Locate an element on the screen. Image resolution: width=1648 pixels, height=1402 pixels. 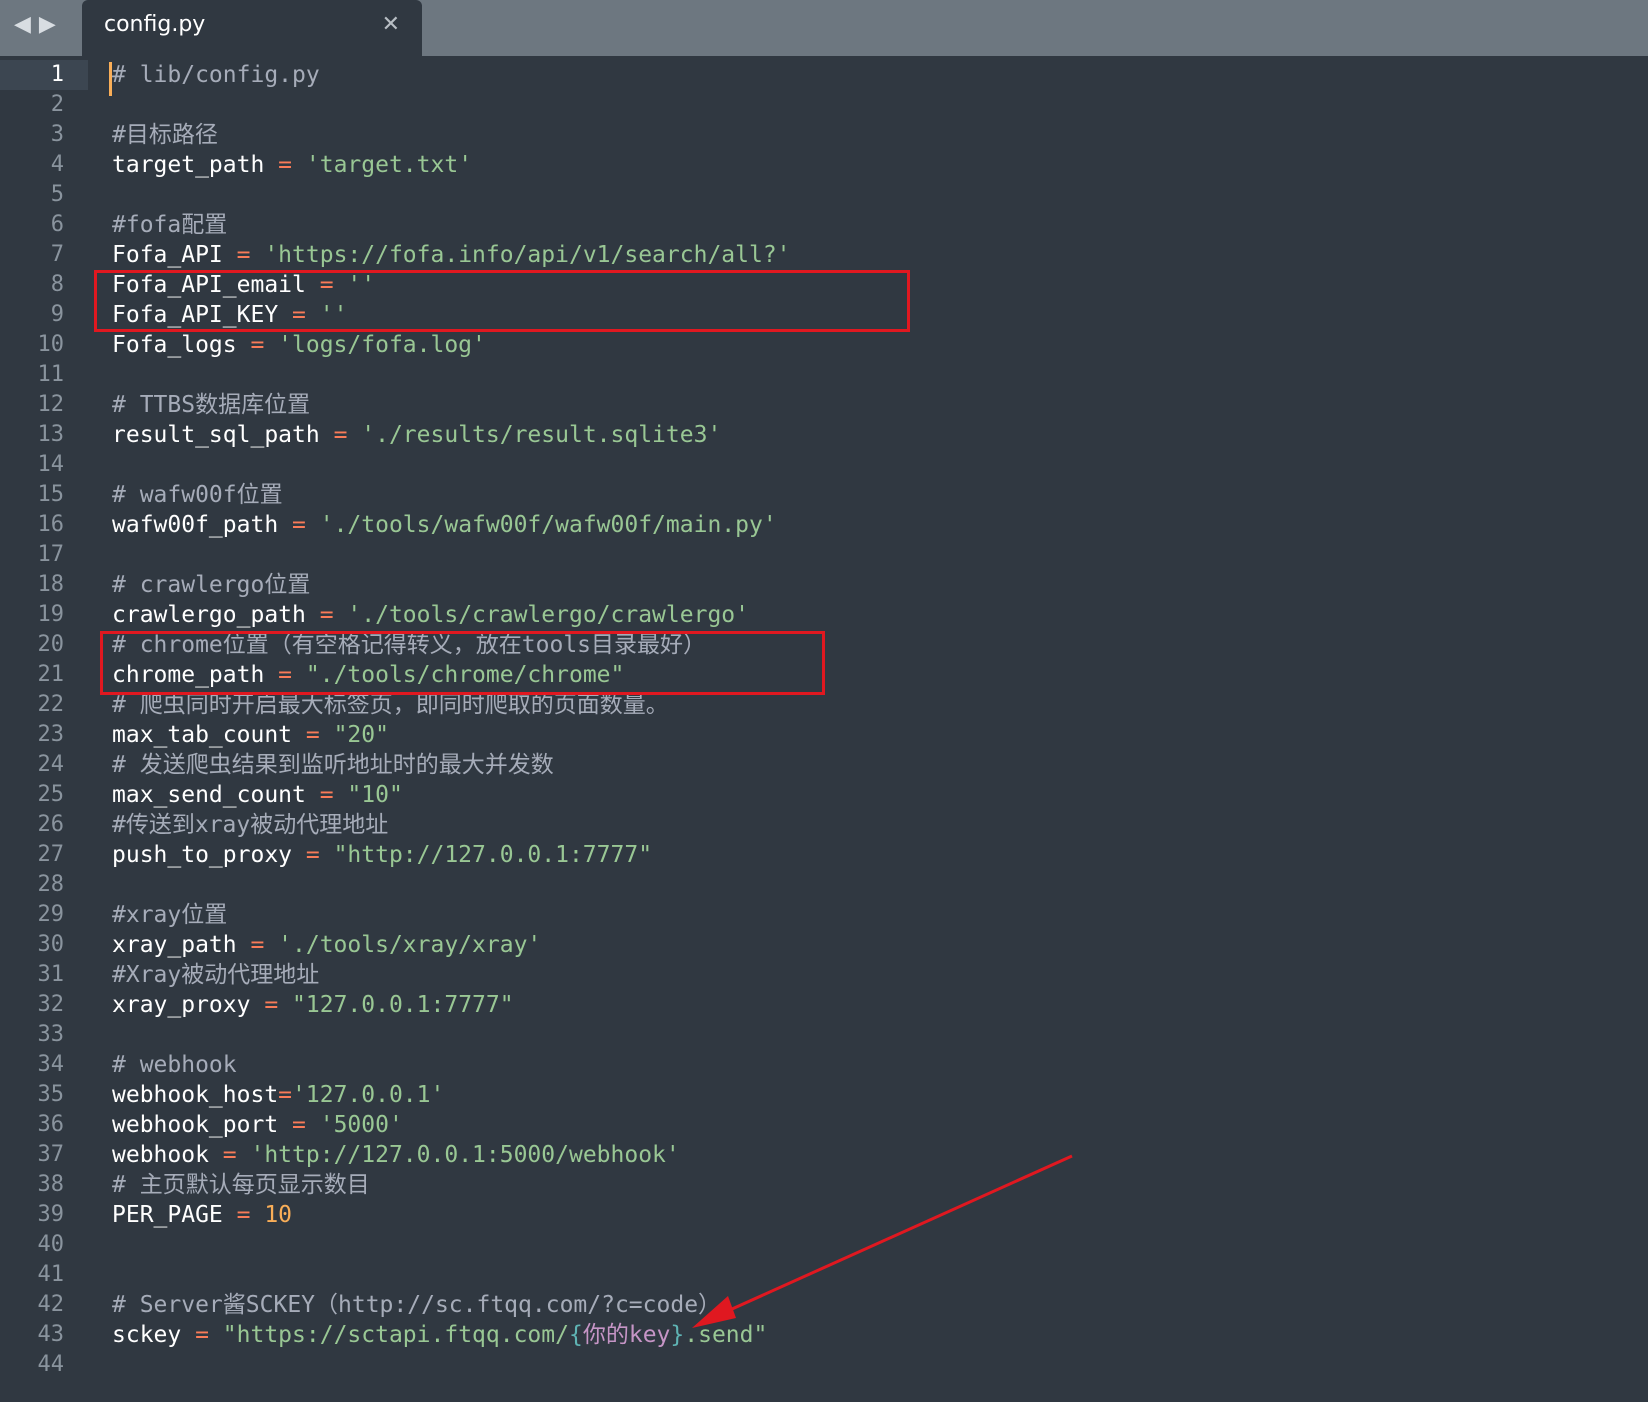
arrow-head is located at coordinates (714, 1312).